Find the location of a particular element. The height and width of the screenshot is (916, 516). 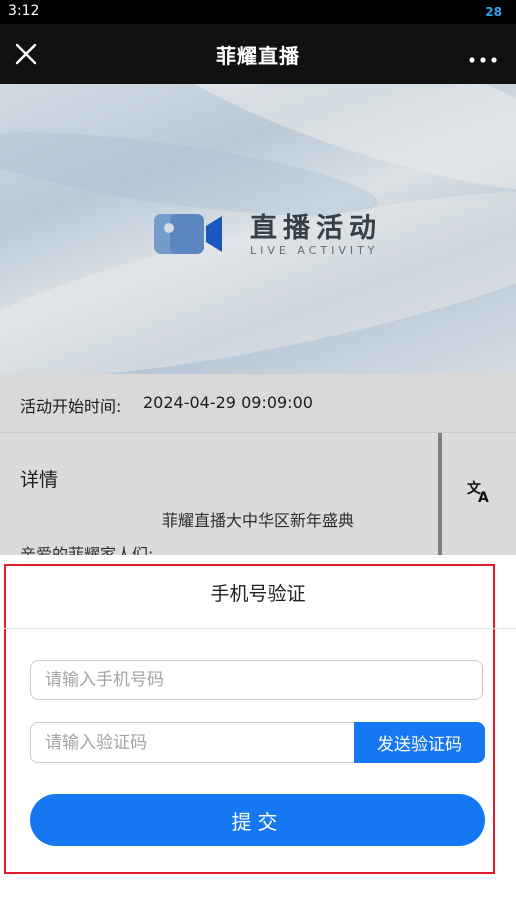

divider is located at coordinates (260, 628).